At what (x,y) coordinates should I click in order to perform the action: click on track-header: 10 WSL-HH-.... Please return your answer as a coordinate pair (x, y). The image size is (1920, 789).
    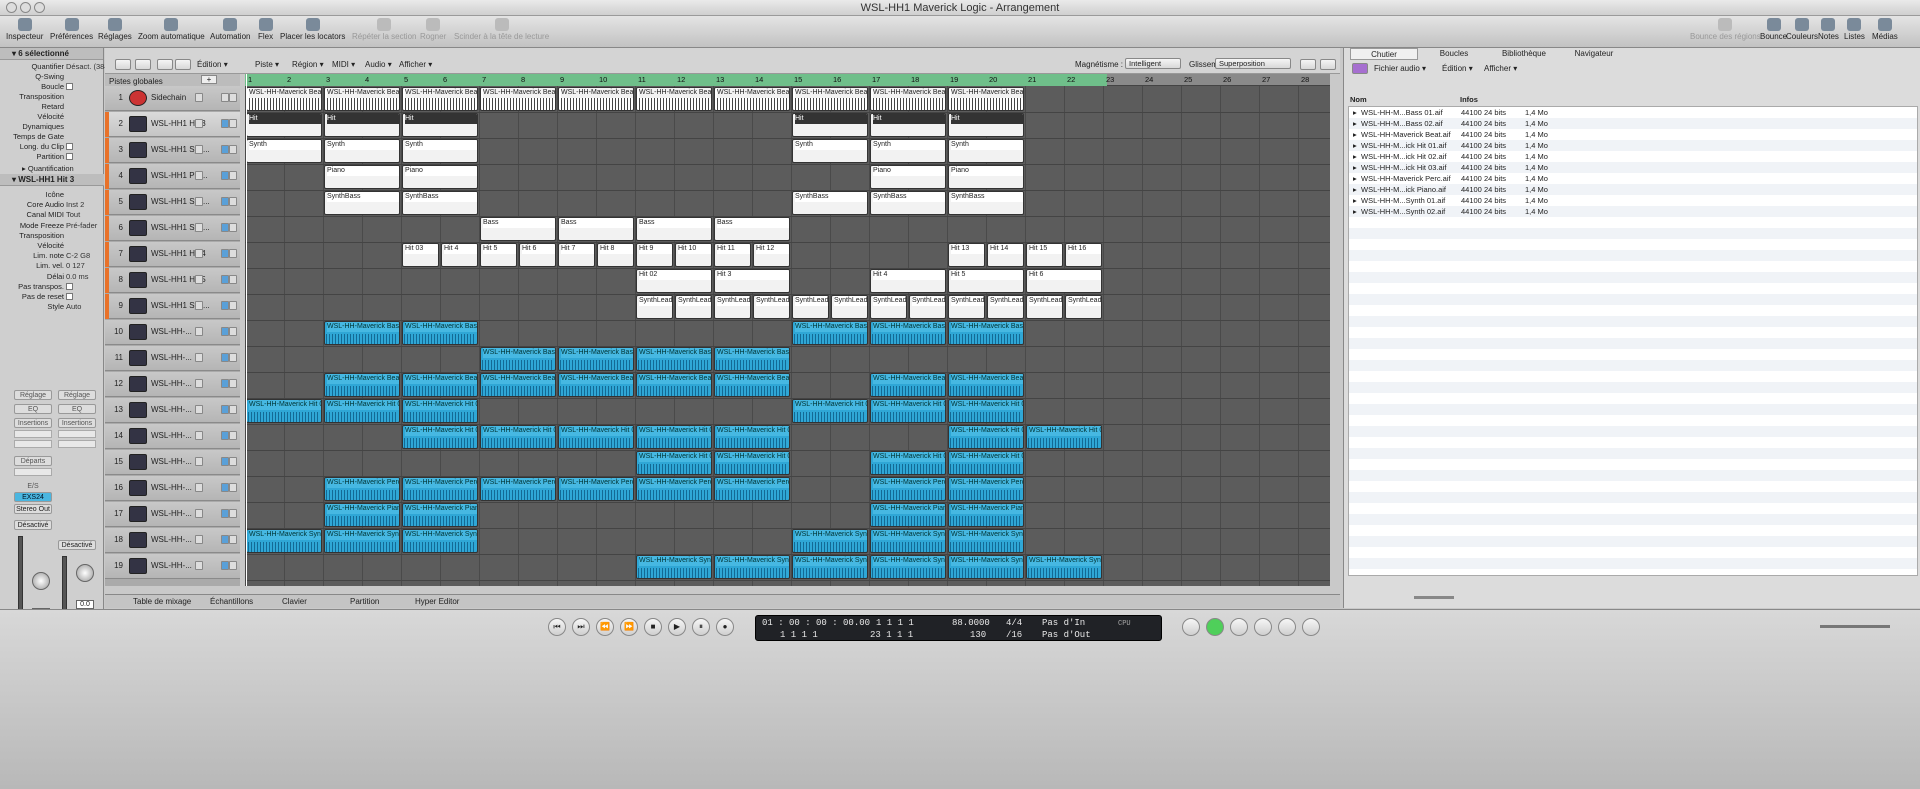
    Looking at the image, I should click on (172, 332).